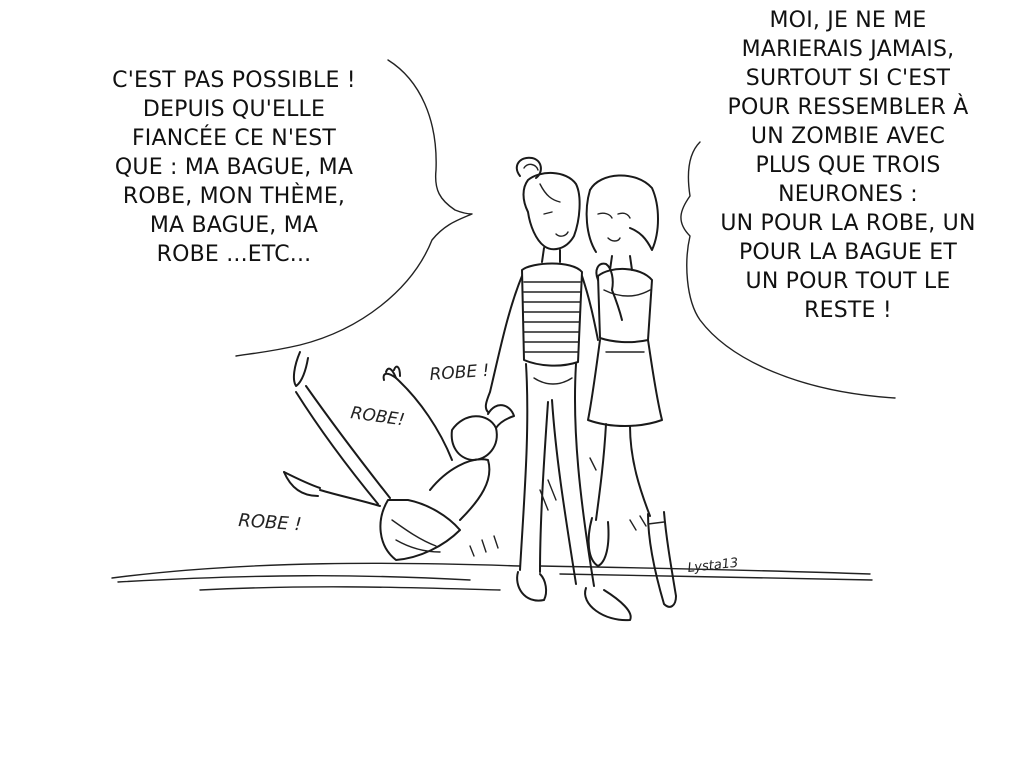 The image size is (1024, 768). I want to click on sfx-robe-bottom: ROBE !, so click(270, 522).